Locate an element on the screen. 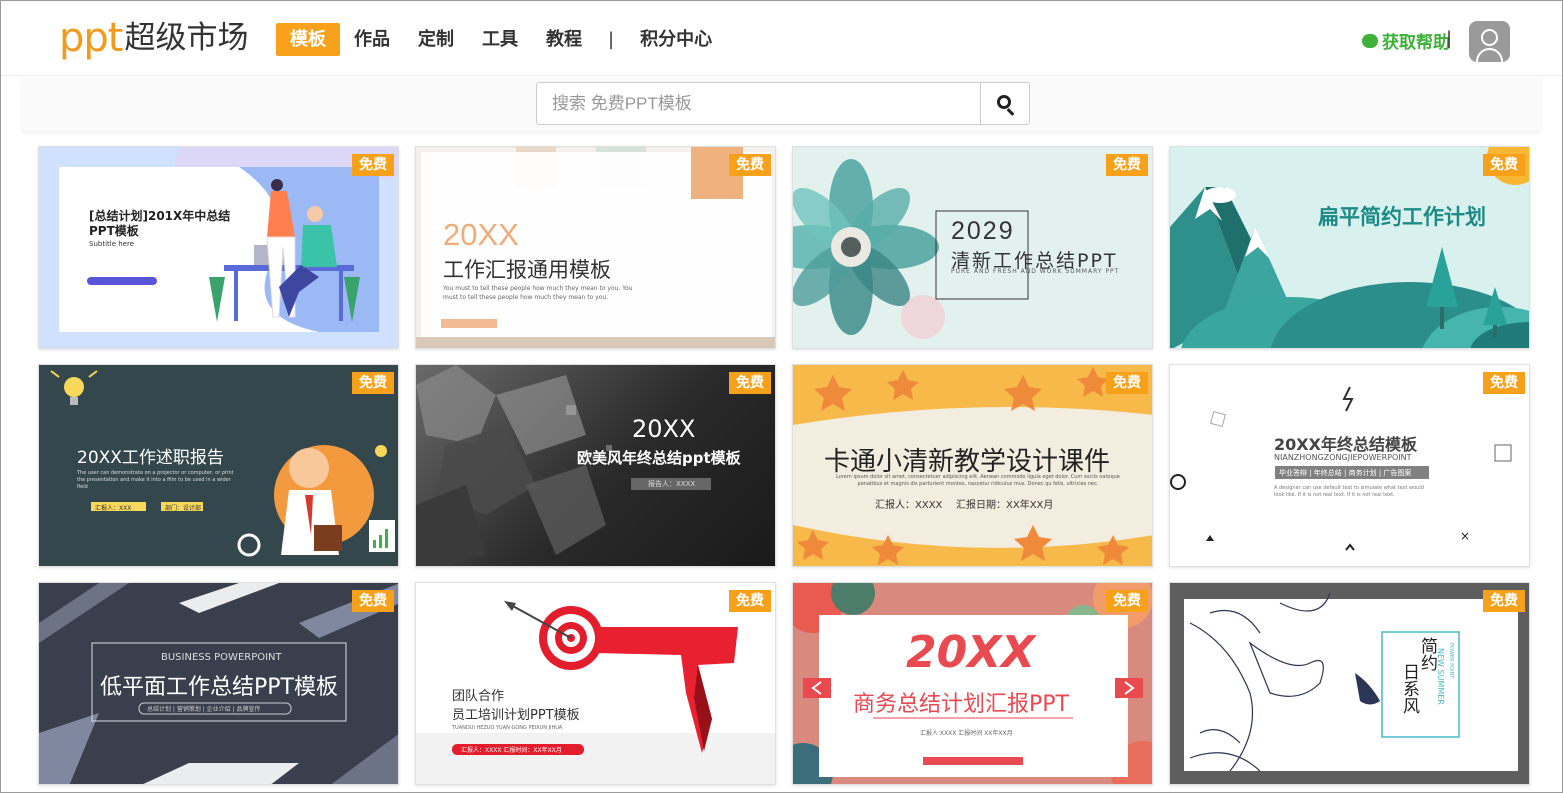  user-icon is located at coordinates (1489, 37).